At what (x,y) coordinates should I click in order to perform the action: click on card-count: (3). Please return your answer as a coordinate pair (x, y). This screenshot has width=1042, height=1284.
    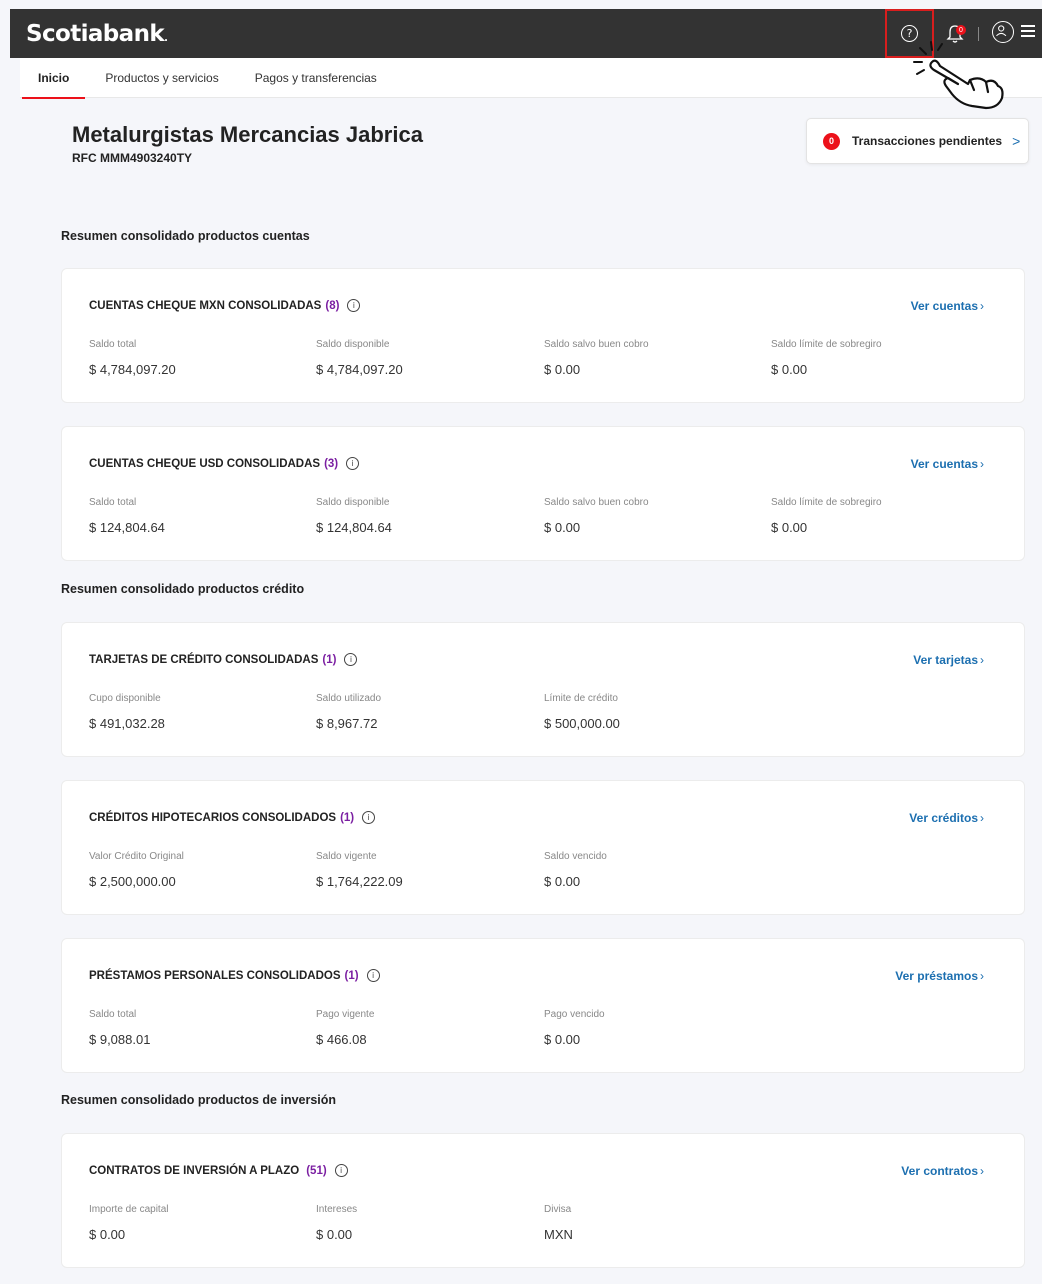
    Looking at the image, I should click on (331, 463).